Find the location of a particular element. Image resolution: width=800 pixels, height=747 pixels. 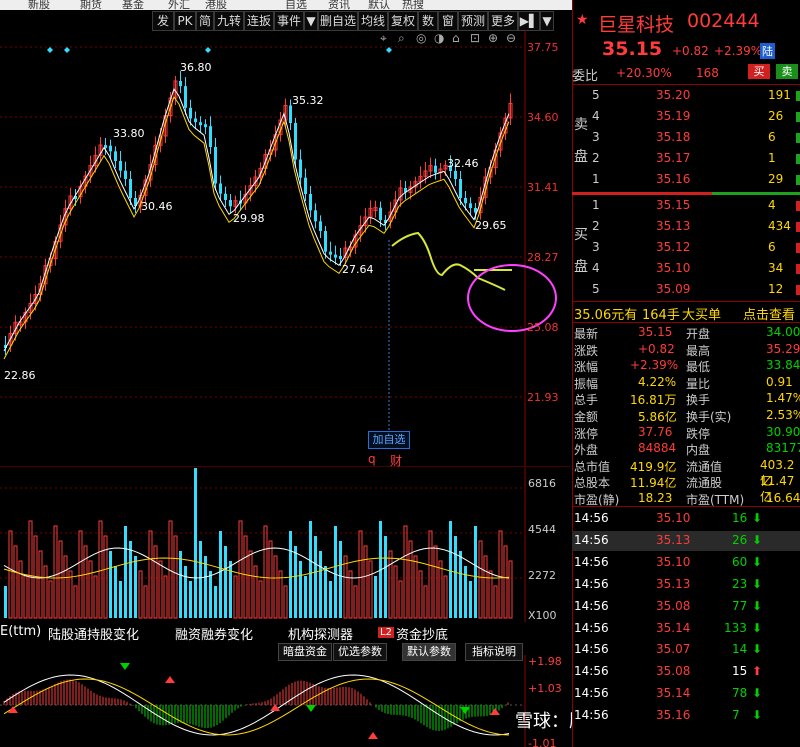

tick-volume: 78 is located at coordinates (740, 693).